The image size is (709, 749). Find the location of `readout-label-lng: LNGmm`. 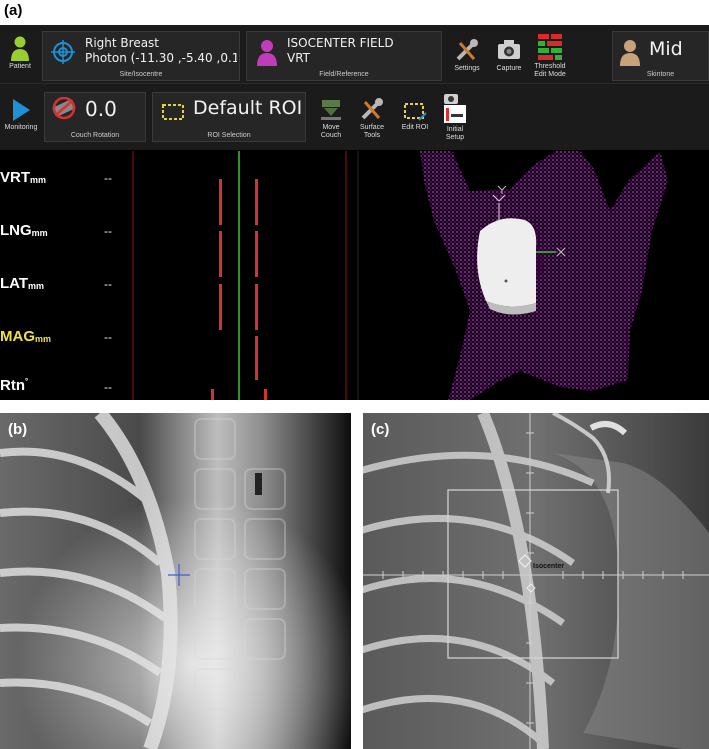

readout-label-lng: LNGmm is located at coordinates (24, 230).